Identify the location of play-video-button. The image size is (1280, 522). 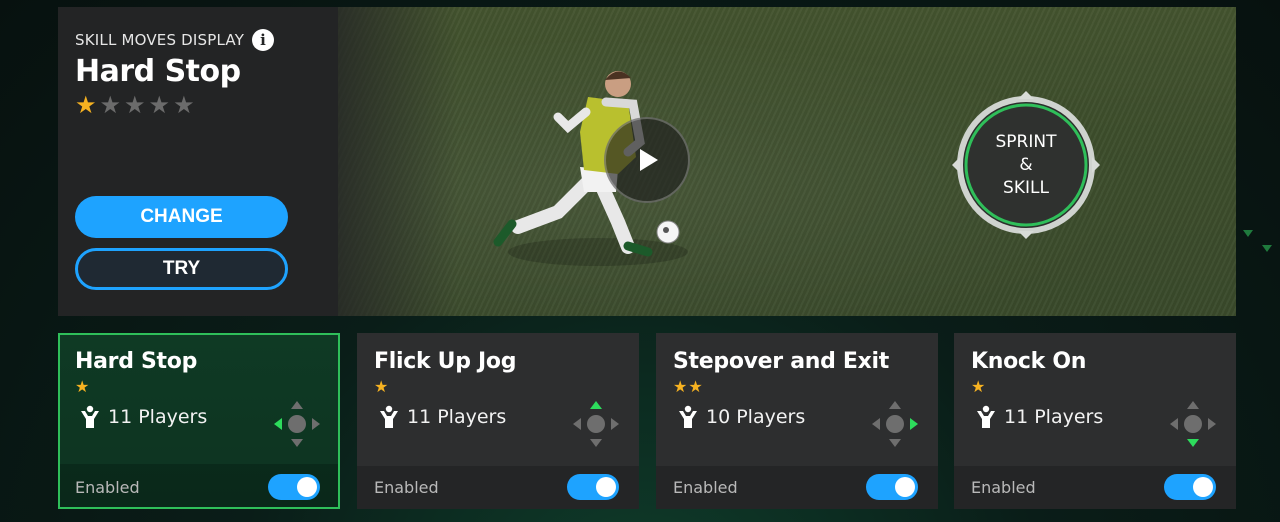
(647, 160).